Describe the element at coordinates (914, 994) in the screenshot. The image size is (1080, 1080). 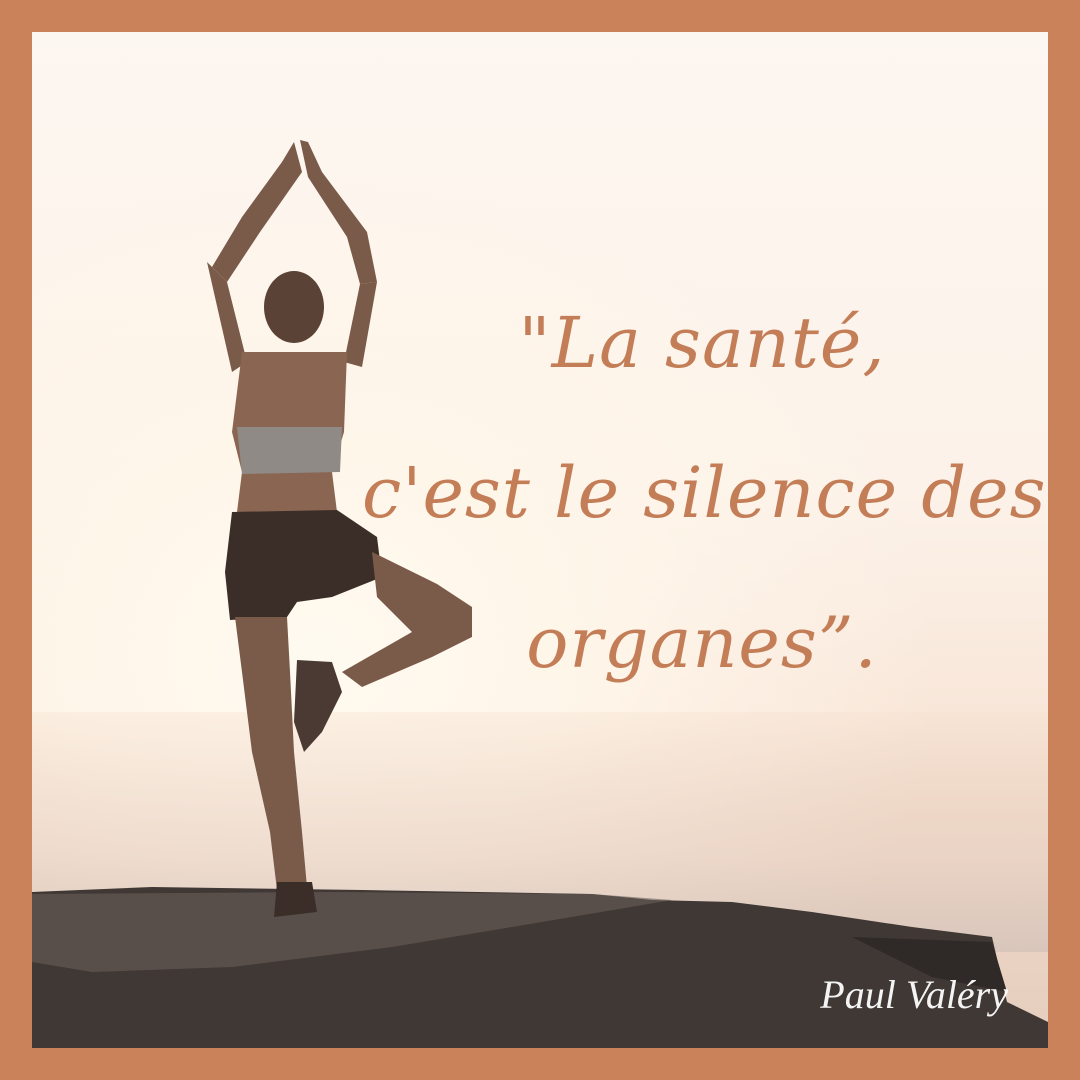
I see `author-signature: Paul Valéry` at that location.